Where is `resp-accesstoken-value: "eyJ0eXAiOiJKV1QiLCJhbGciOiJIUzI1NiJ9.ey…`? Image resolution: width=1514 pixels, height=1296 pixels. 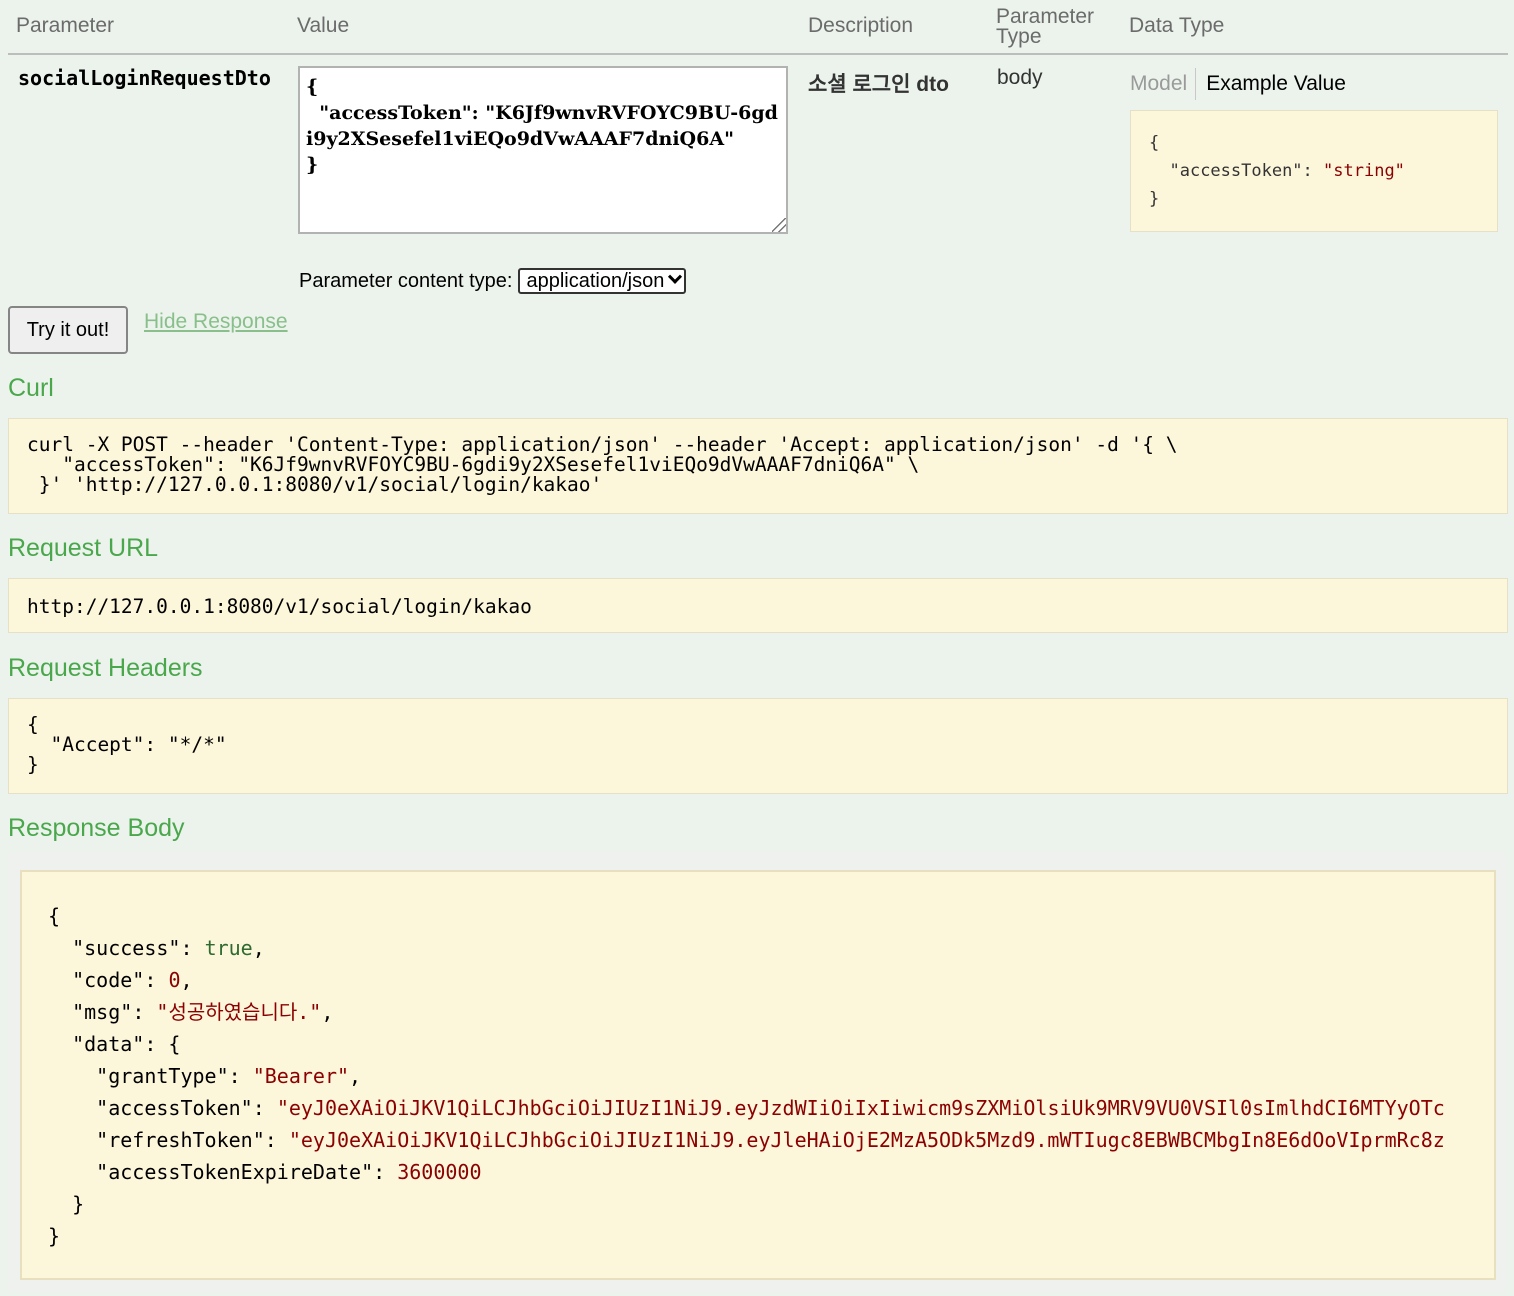 resp-accesstoken-value: "eyJ0eXAiOiJKV1QiLCJhbGciOiJIUzI1NiJ9.ey… is located at coordinates (860, 1108).